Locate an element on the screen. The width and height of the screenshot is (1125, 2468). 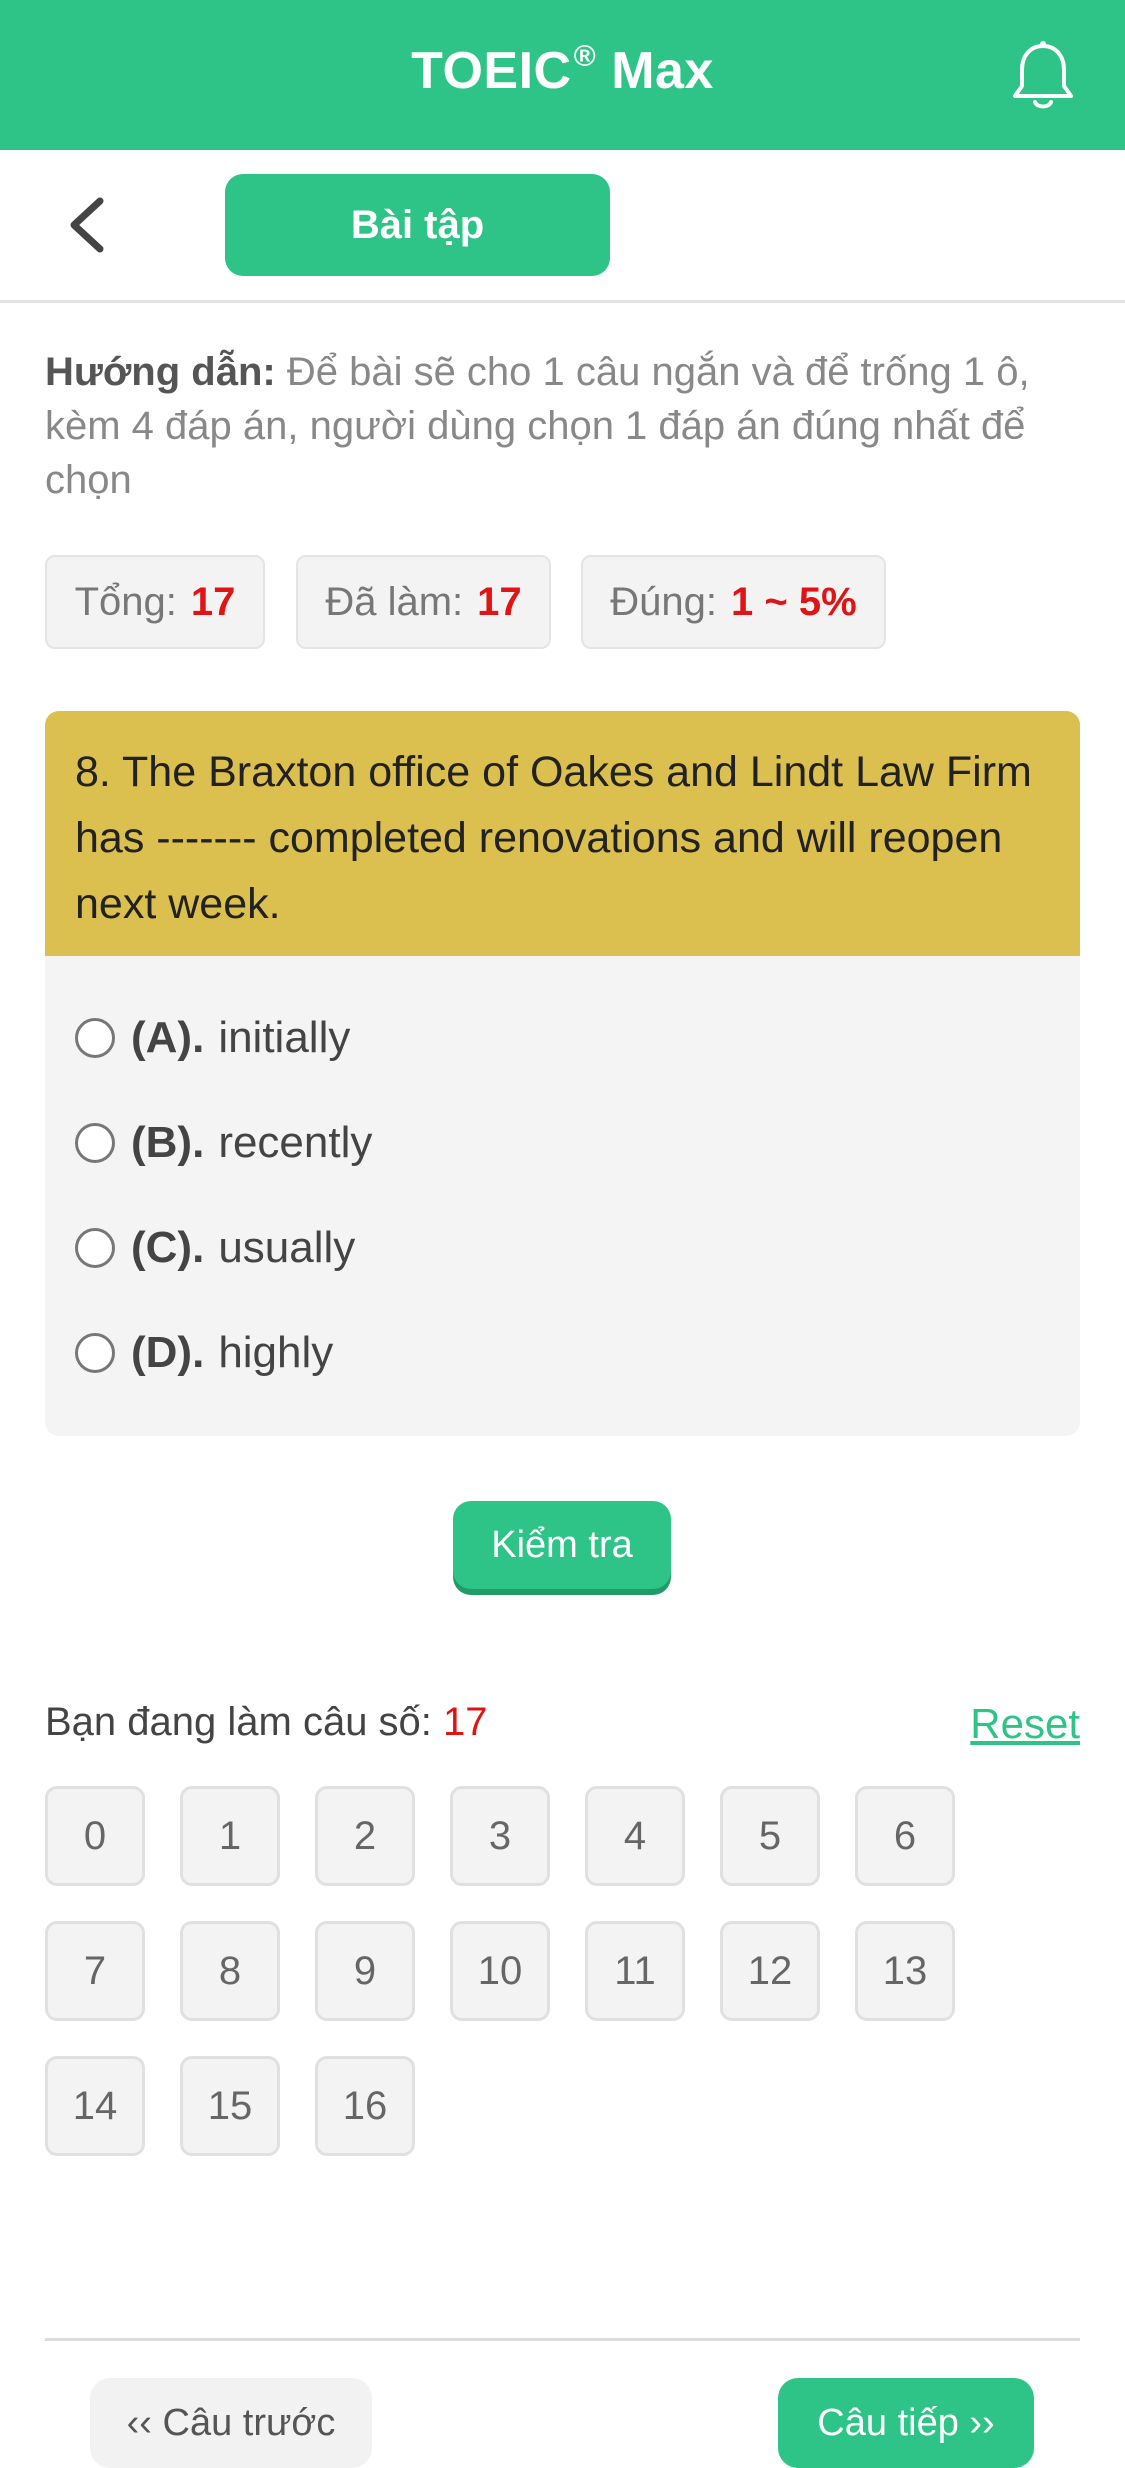
question-number-button: 8 is located at coordinates (230, 1971).